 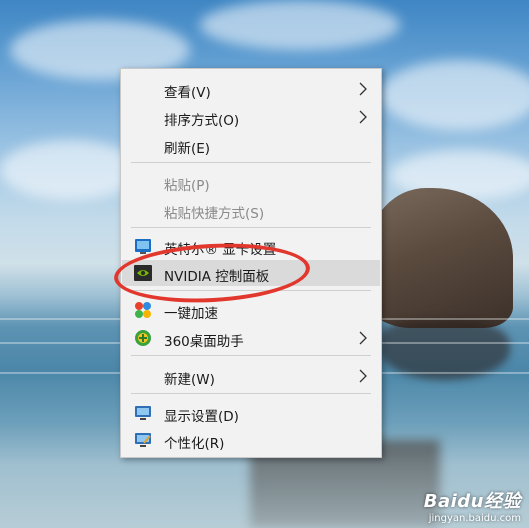 I want to click on menu-item-label: 刷新(E), so click(x=187, y=149).